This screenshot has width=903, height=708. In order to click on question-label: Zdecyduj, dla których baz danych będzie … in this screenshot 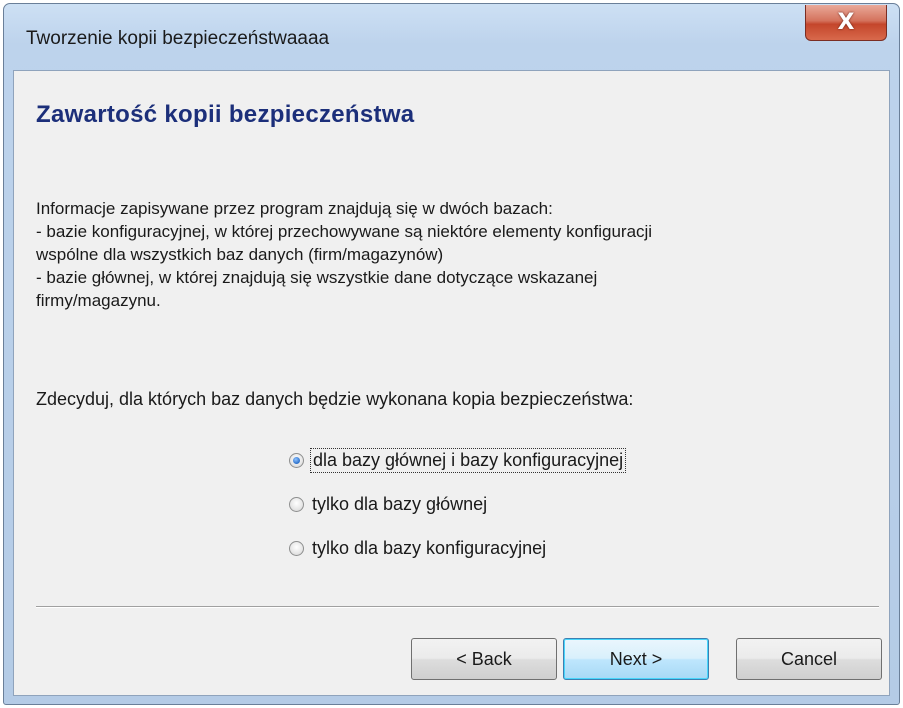, I will do `click(335, 399)`.